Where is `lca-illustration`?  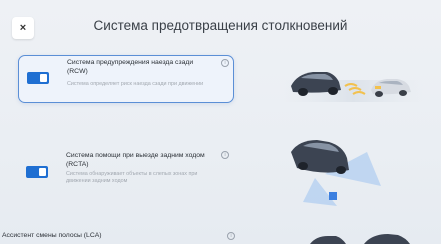 lca-illustration is located at coordinates (360, 239).